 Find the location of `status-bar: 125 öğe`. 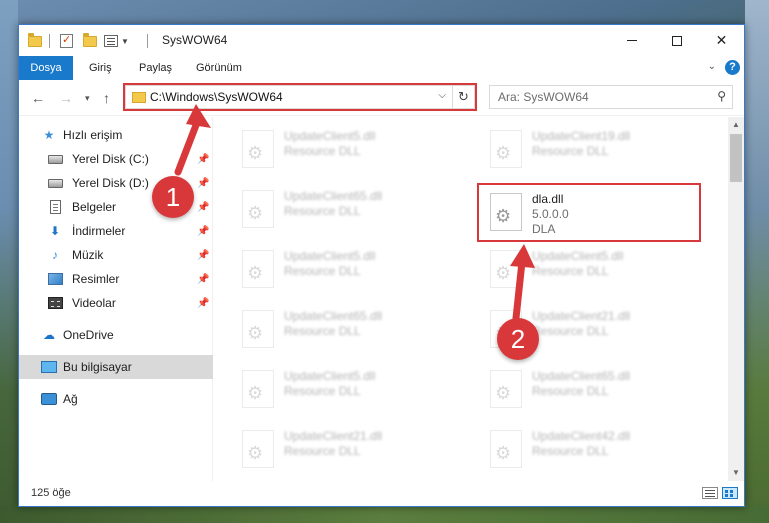

status-bar: 125 öğe is located at coordinates (381, 493).